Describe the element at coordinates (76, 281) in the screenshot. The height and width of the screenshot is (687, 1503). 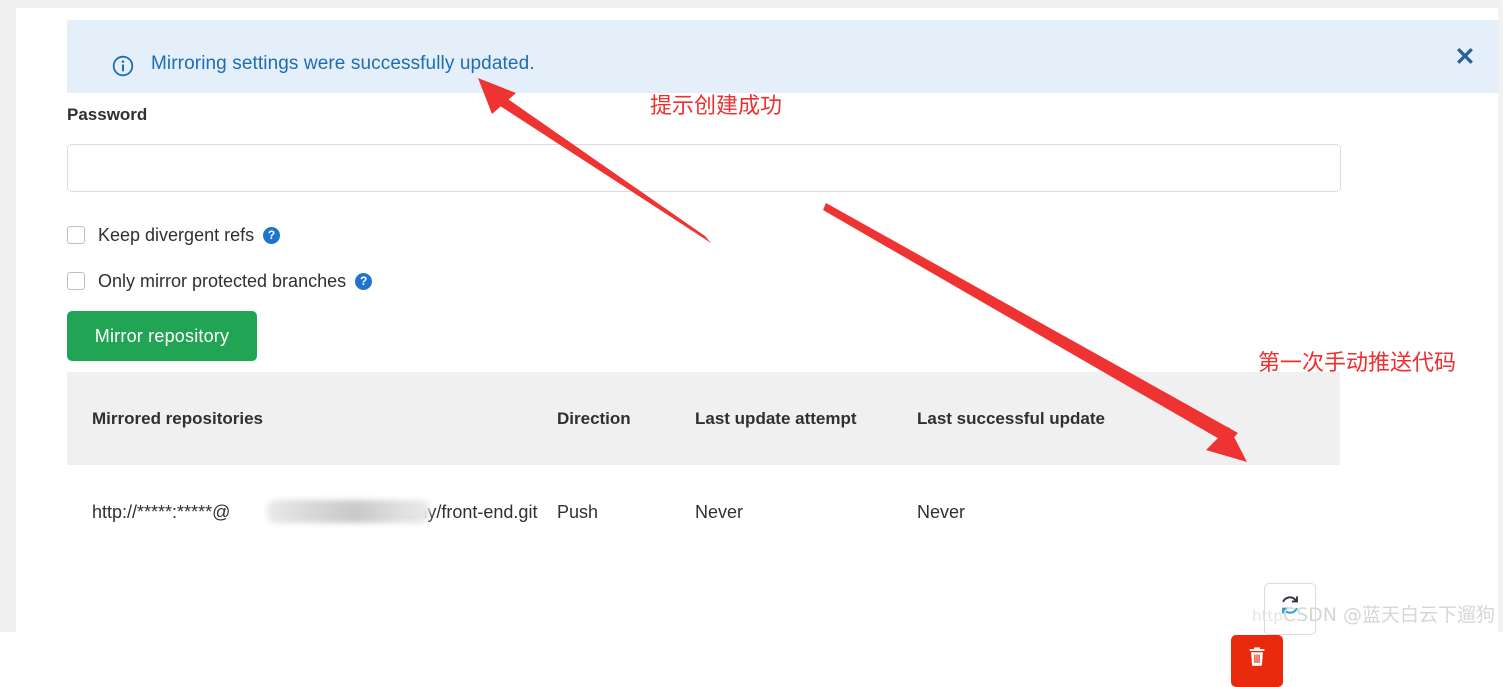
I see `only-mirror-protected-branches-checkbox` at that location.